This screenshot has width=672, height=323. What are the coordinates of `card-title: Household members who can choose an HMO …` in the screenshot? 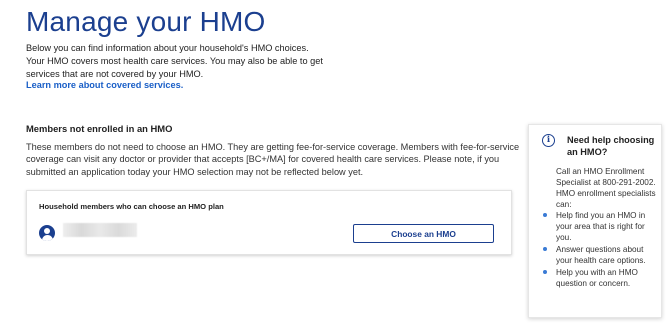 It's located at (131, 206).